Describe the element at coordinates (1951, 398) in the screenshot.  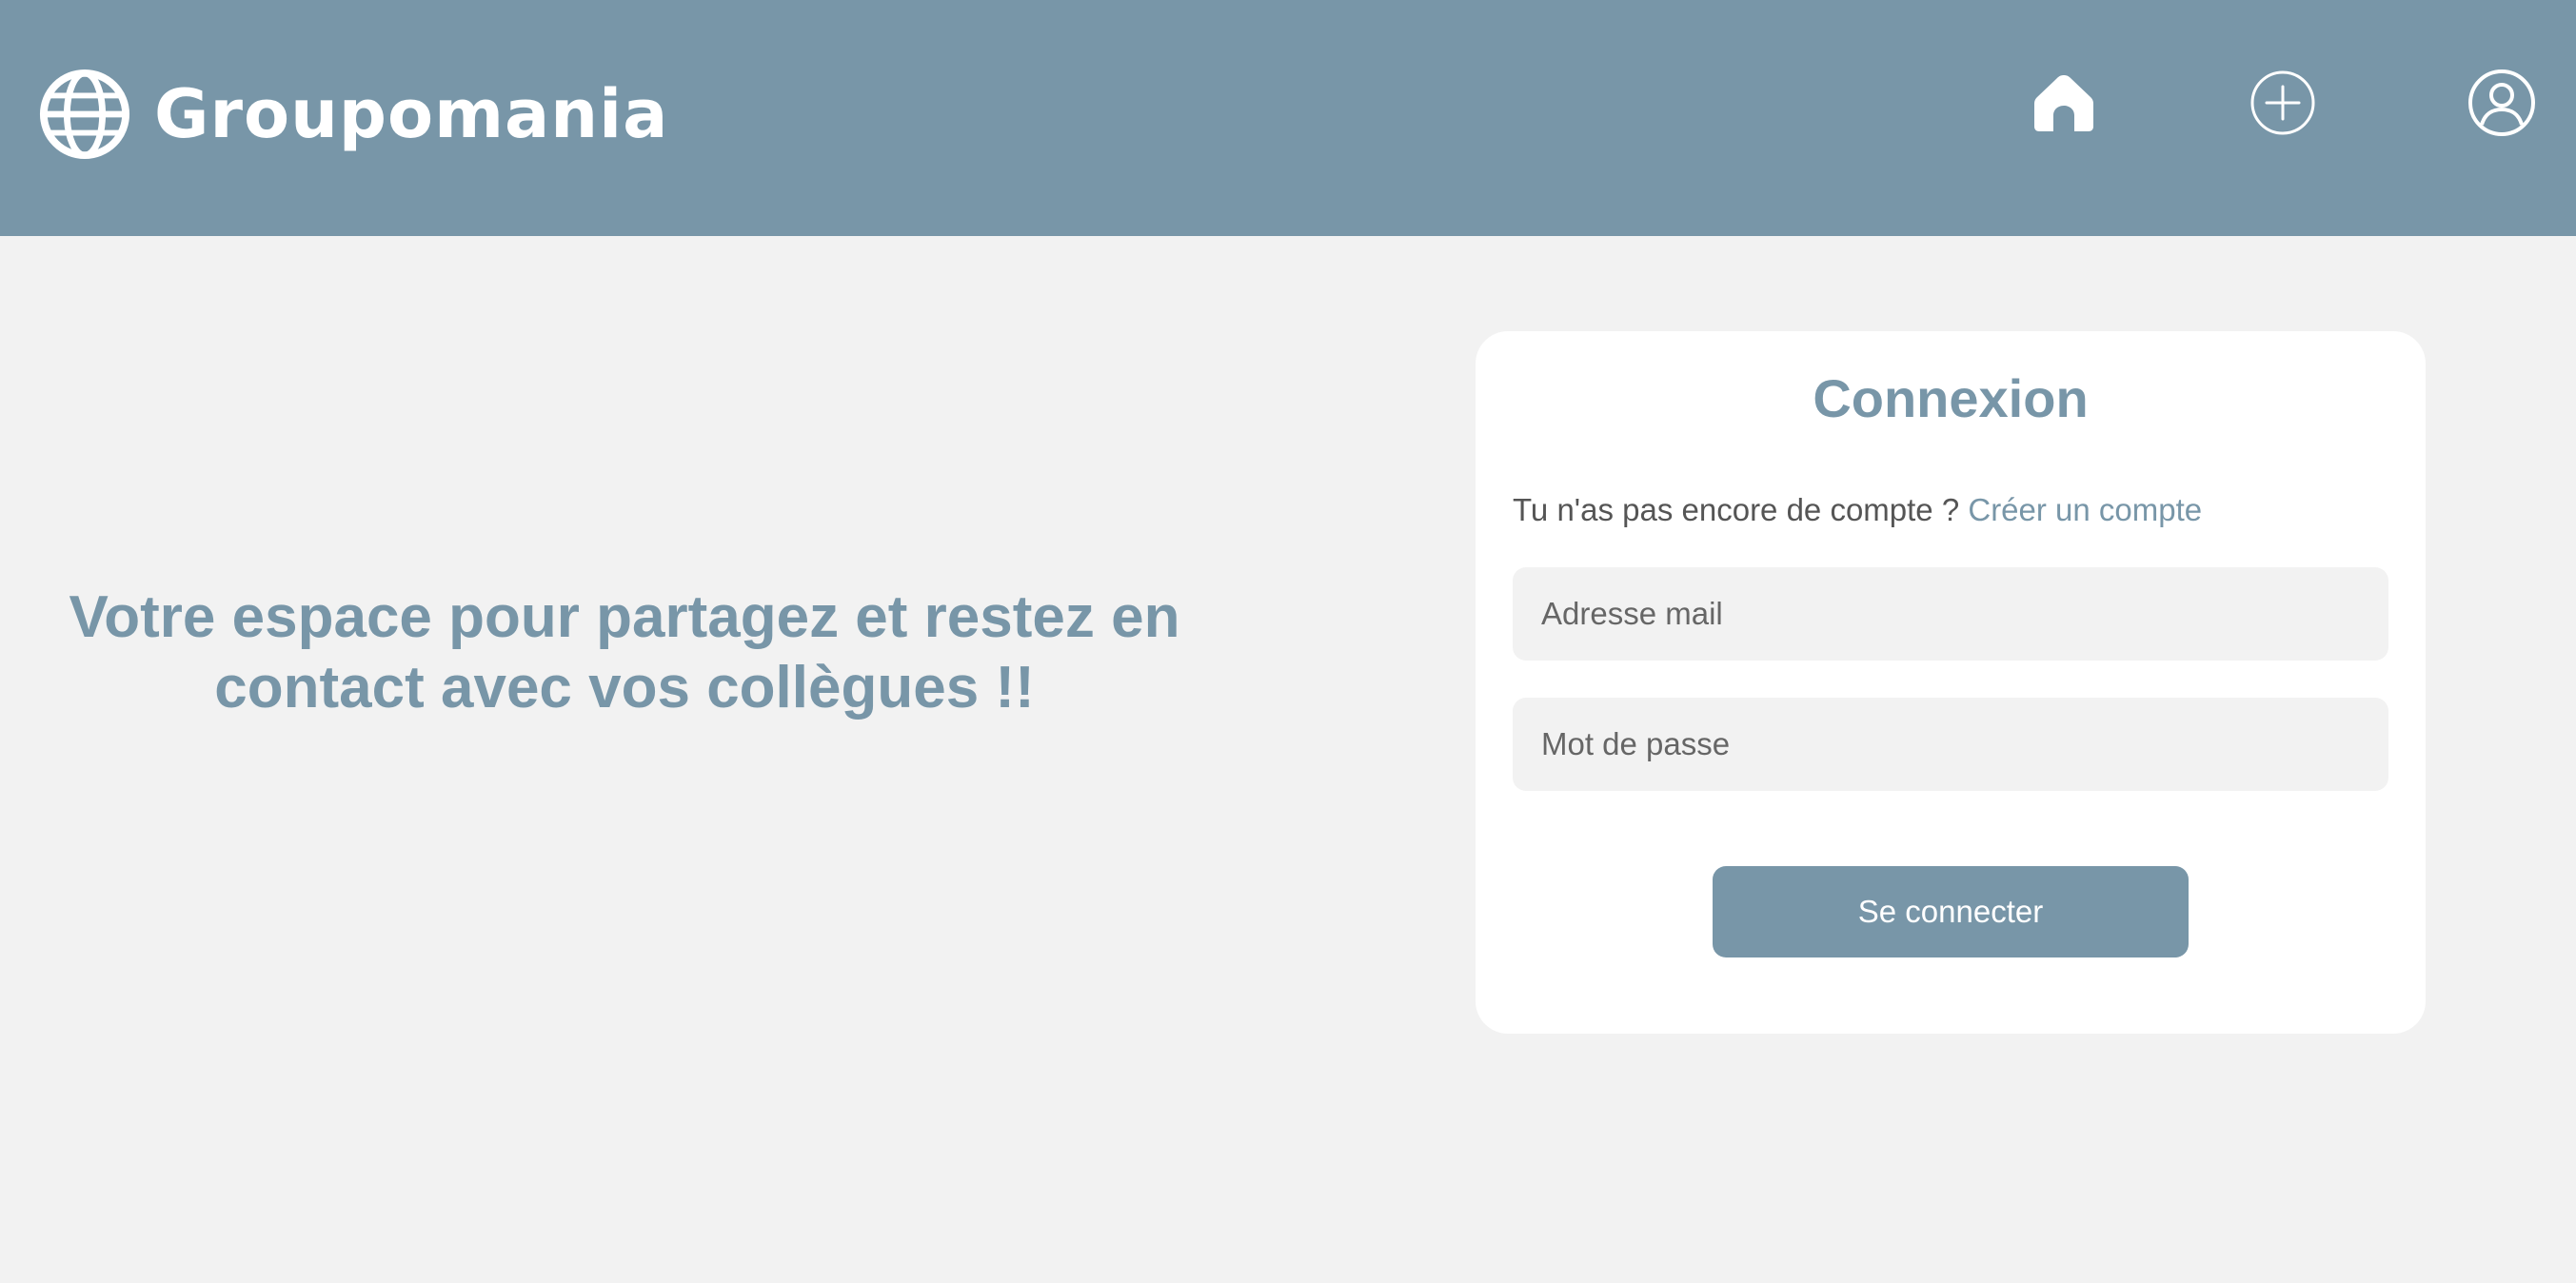
I see `login-title: Connexion` at that location.